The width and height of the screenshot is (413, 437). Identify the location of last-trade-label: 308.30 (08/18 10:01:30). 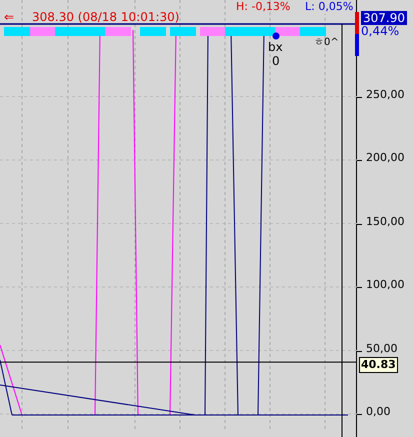
(106, 17).